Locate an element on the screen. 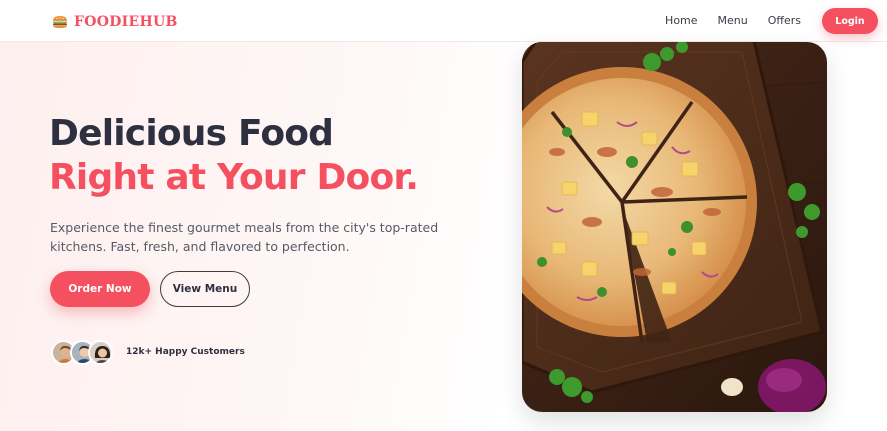 The width and height of the screenshot is (887, 431). nav-link-home: Home is located at coordinates (681, 20).